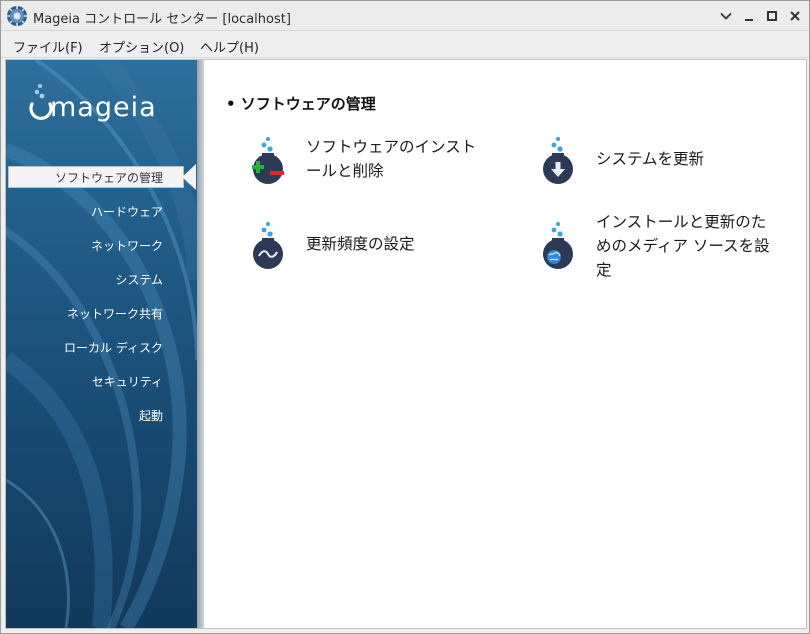  I want to click on close-button, so click(795, 16).